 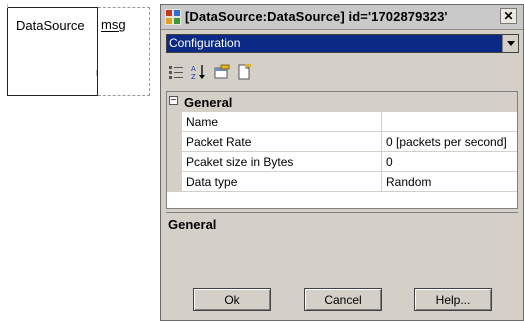 I want to click on property-pages-button, so click(x=244, y=72).